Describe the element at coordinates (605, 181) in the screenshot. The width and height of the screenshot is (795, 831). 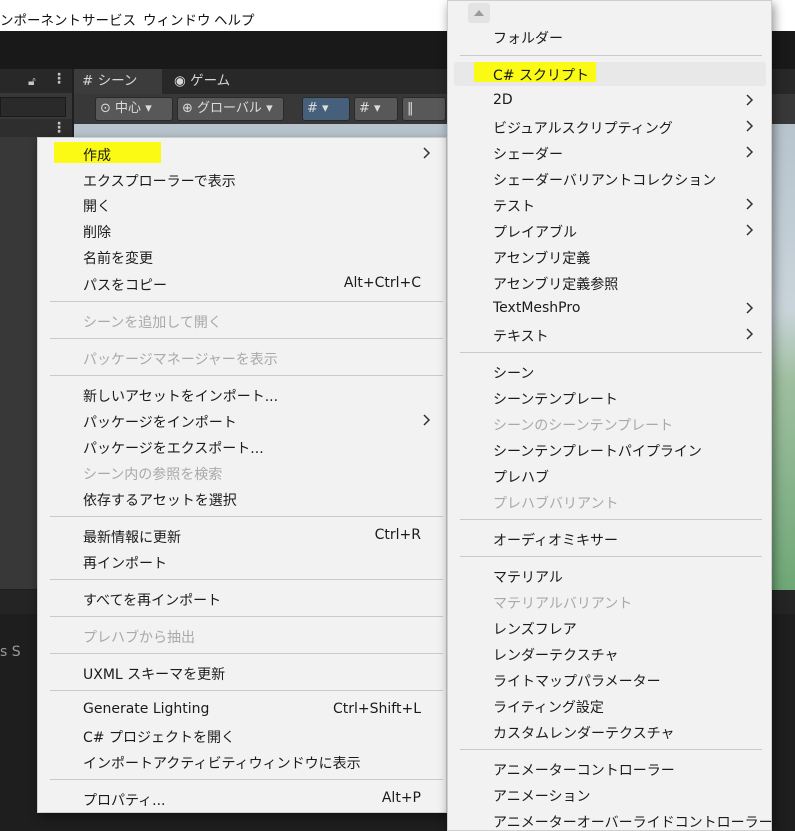
I see `menu-item-label: シェーダーバリアントコレクション` at that location.